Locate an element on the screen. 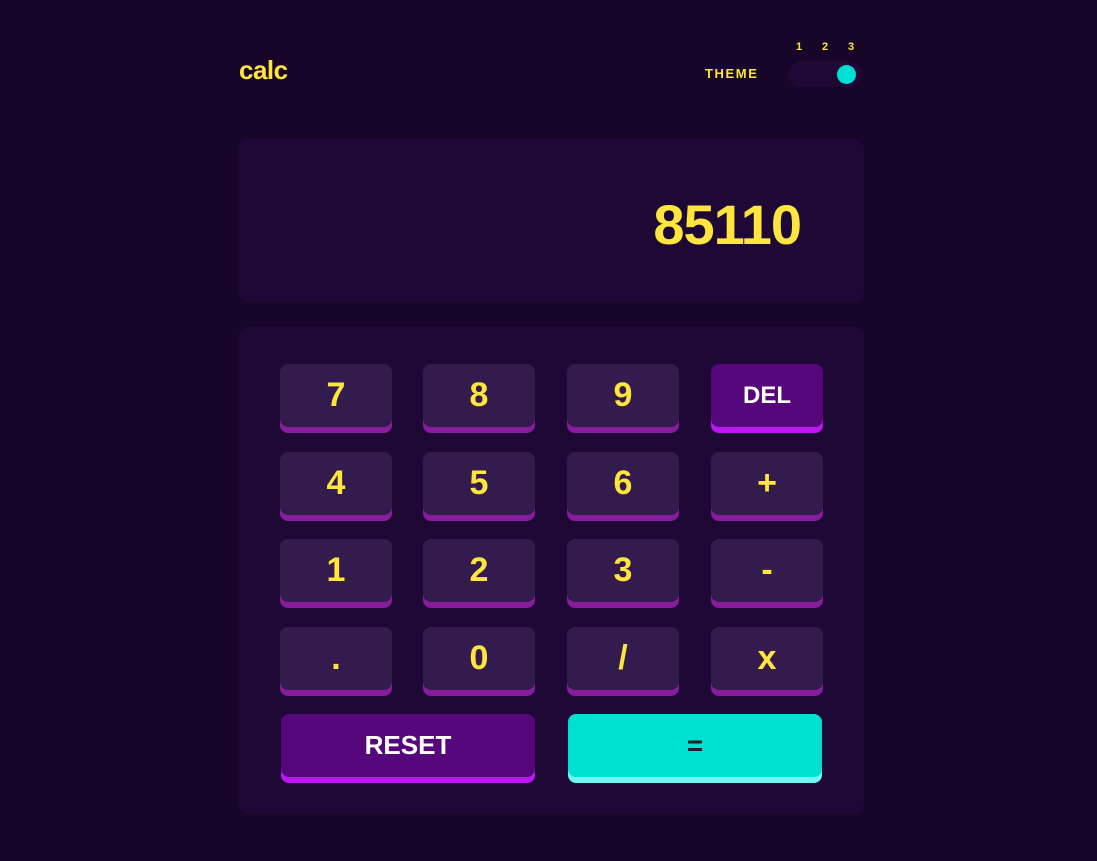  theme-label: THEME is located at coordinates (732, 73).